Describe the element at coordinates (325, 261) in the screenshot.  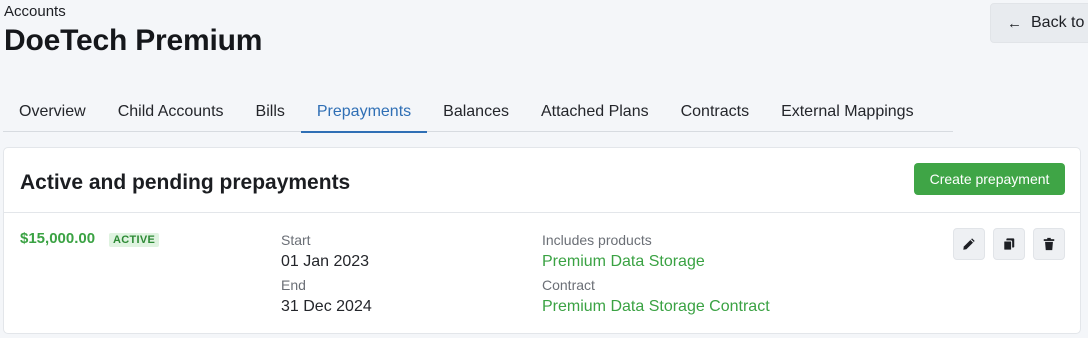
I see `start-value: 01 Jan 2023` at that location.